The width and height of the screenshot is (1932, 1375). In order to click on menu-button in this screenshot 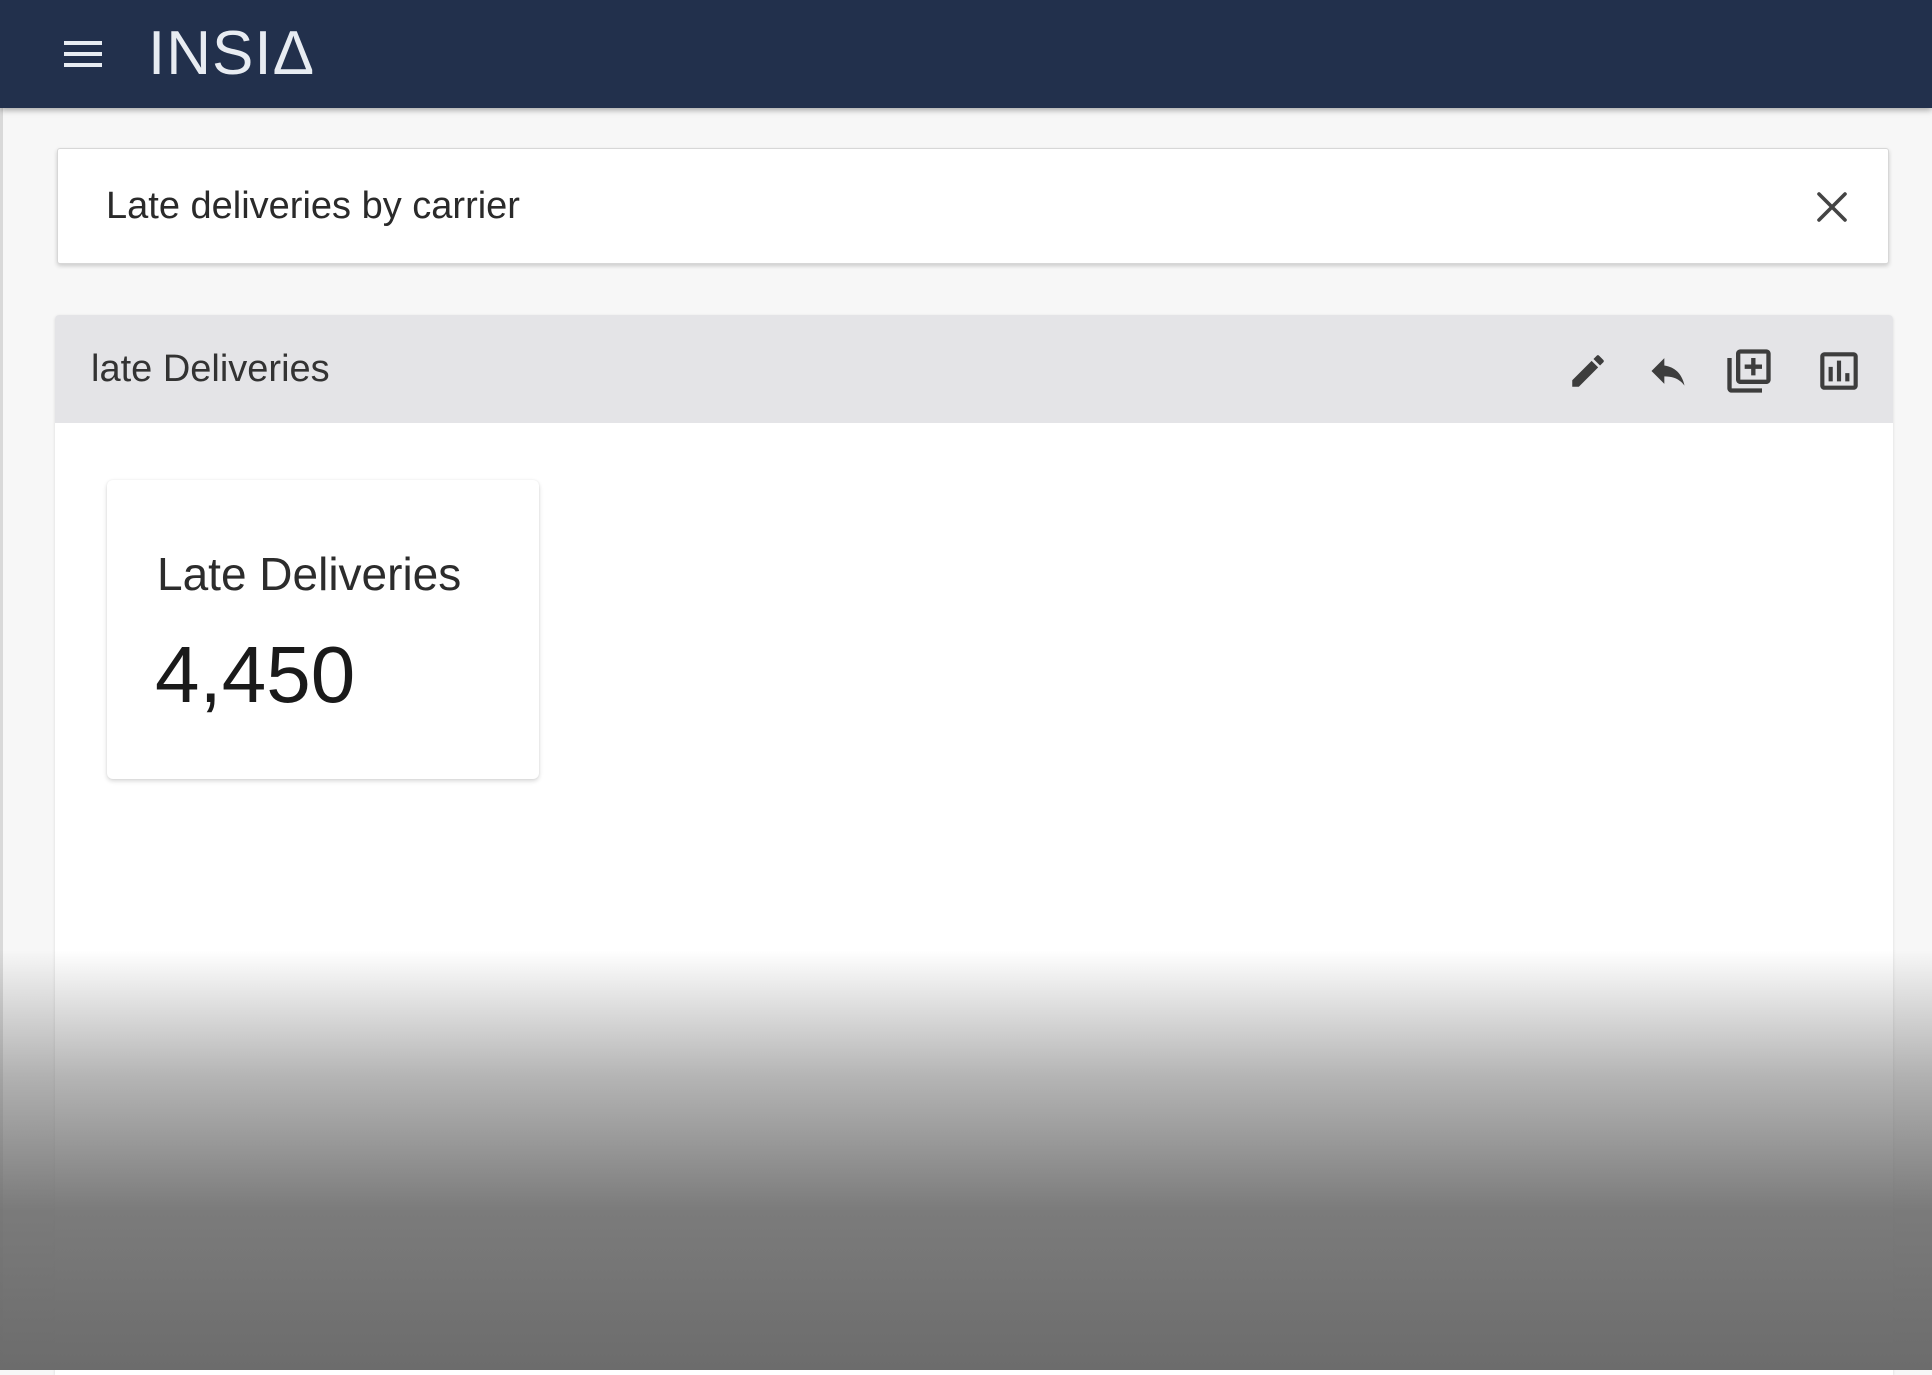, I will do `click(83, 54)`.